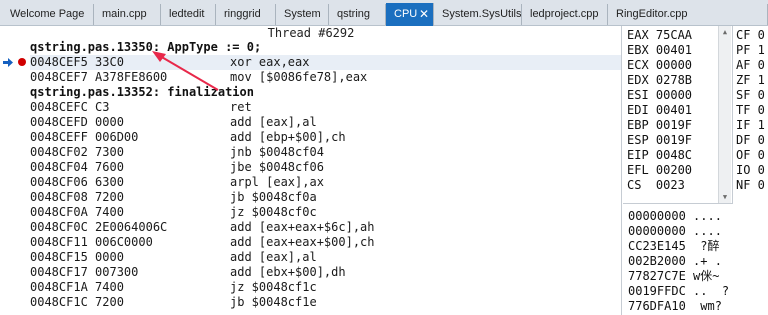 This screenshot has width=768, height=315. I want to click on register-edi: EDI 00401, so click(659, 110).